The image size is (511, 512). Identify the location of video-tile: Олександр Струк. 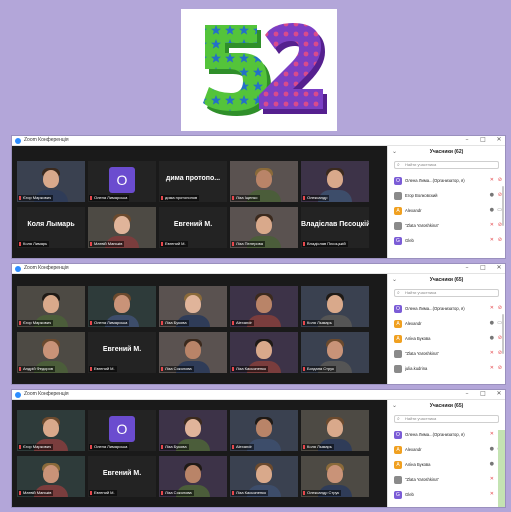
(335, 476).